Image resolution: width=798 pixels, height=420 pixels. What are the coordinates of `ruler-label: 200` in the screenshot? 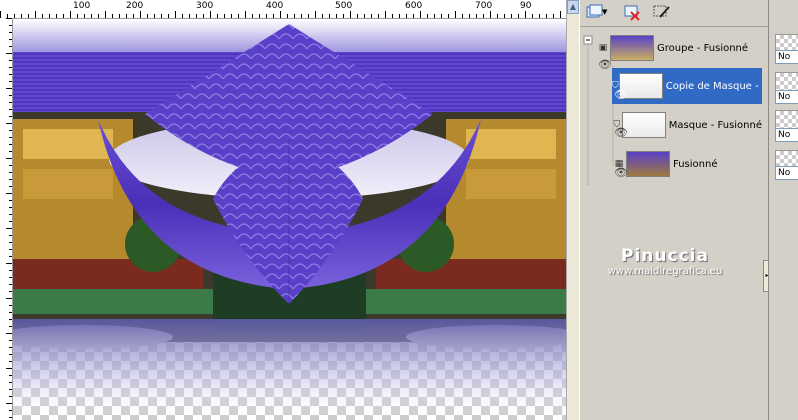 It's located at (135, 6).